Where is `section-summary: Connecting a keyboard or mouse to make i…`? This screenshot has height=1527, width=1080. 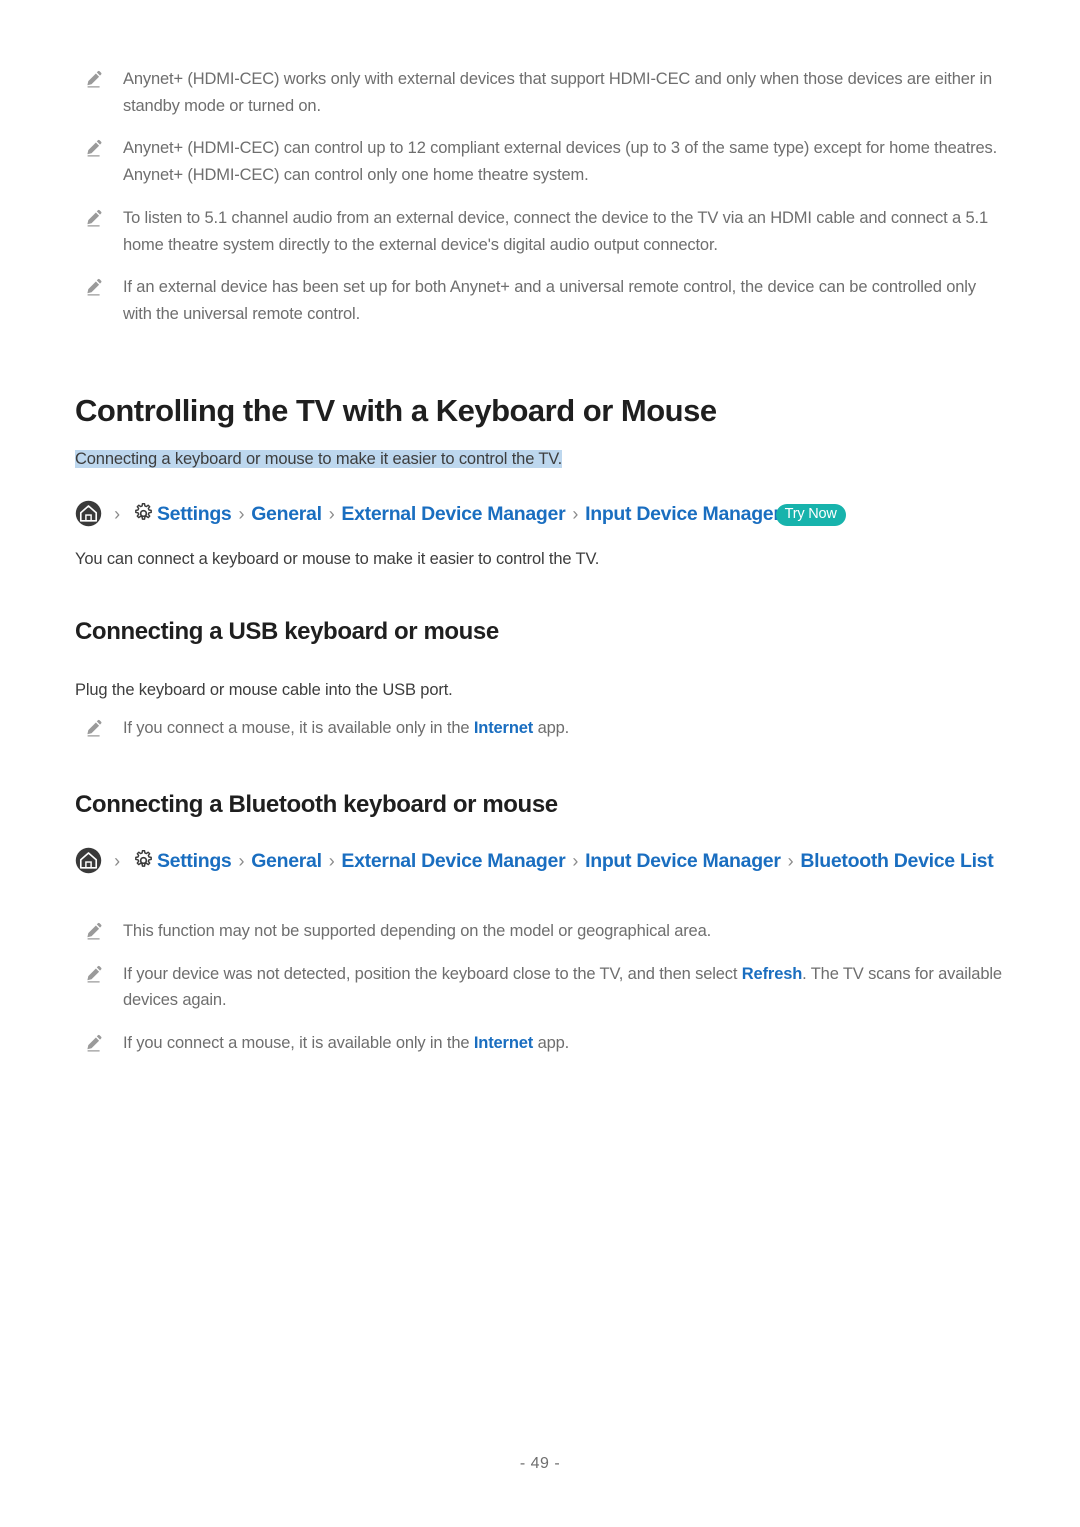 section-summary: Connecting a keyboard or mouse to make i… is located at coordinates (540, 460).